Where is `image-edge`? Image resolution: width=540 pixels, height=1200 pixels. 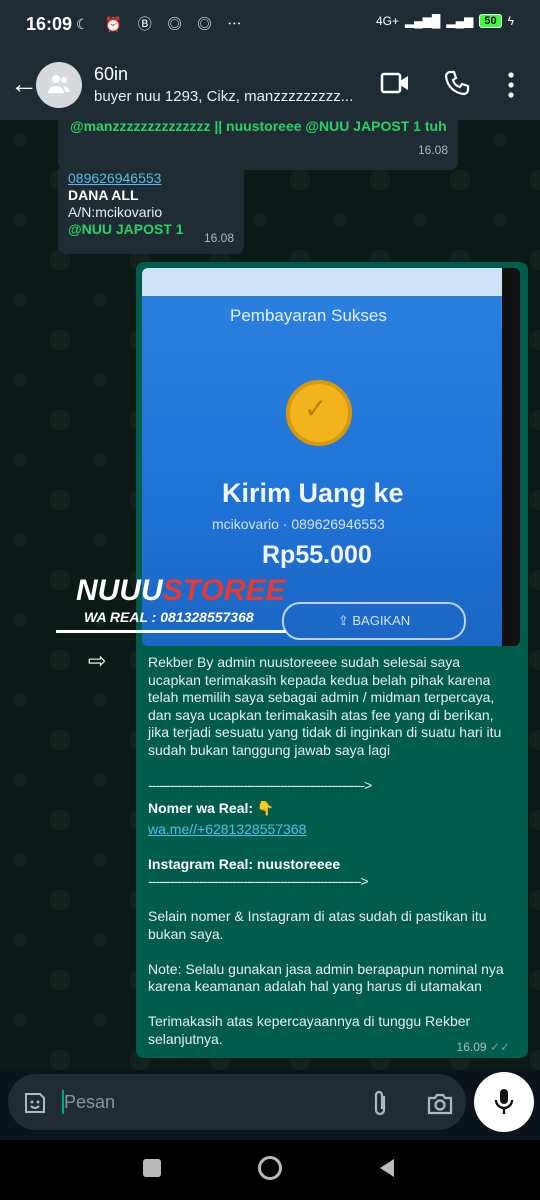 image-edge is located at coordinates (511, 457).